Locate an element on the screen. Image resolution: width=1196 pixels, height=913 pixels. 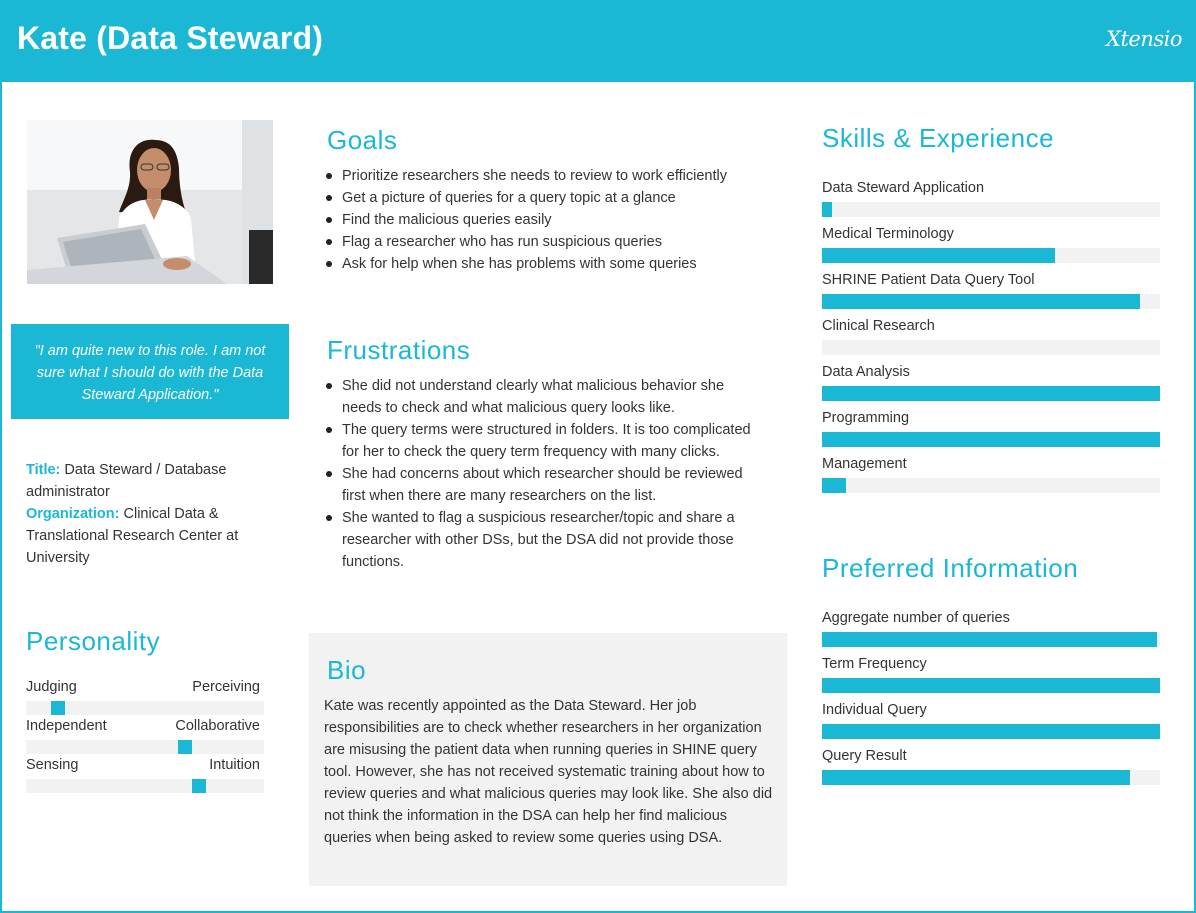
trait-left-label: Sensing is located at coordinates (52, 765).